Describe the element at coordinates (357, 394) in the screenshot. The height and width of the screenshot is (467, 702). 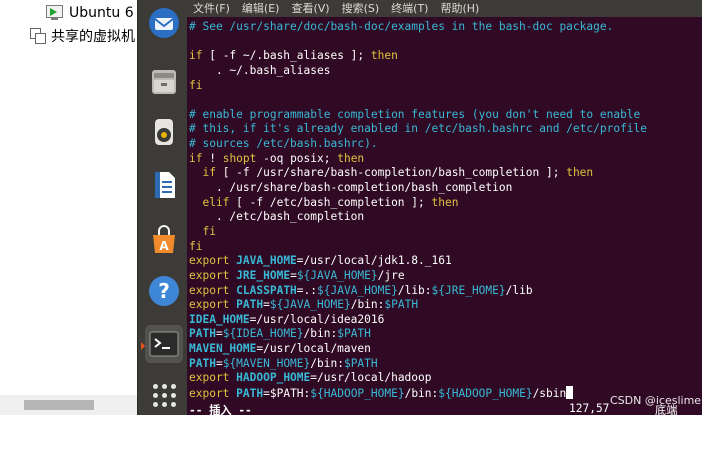
I see `code-token: ${HADOOP_HOME}` at that location.